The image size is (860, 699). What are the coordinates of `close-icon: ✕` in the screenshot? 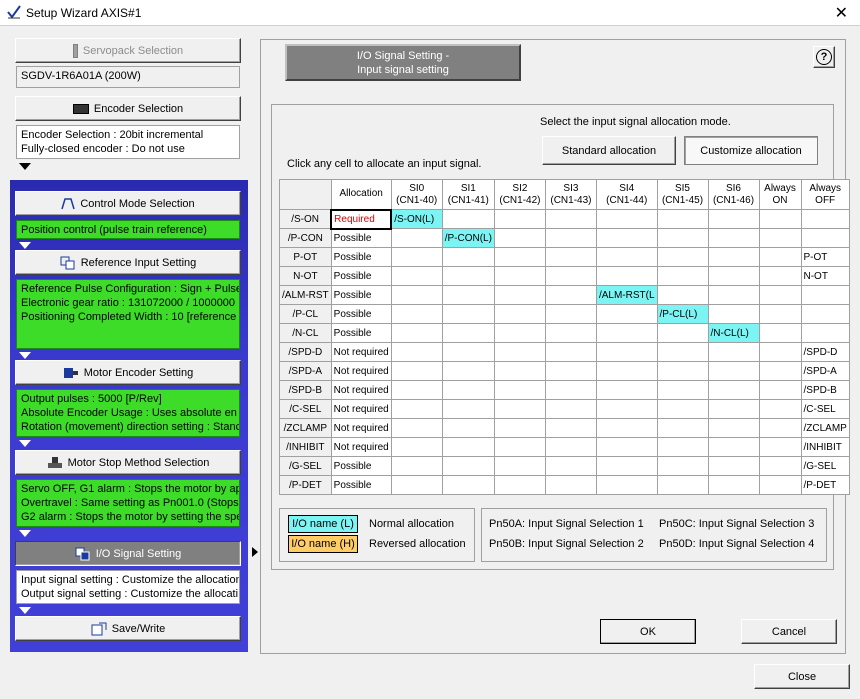 It's located at (841, 13).